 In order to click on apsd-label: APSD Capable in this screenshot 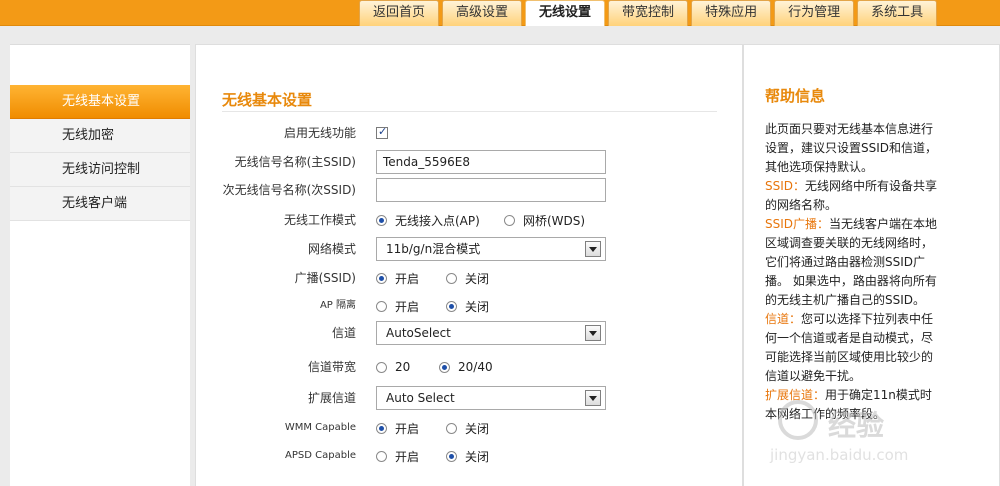, I will do `click(320, 455)`.